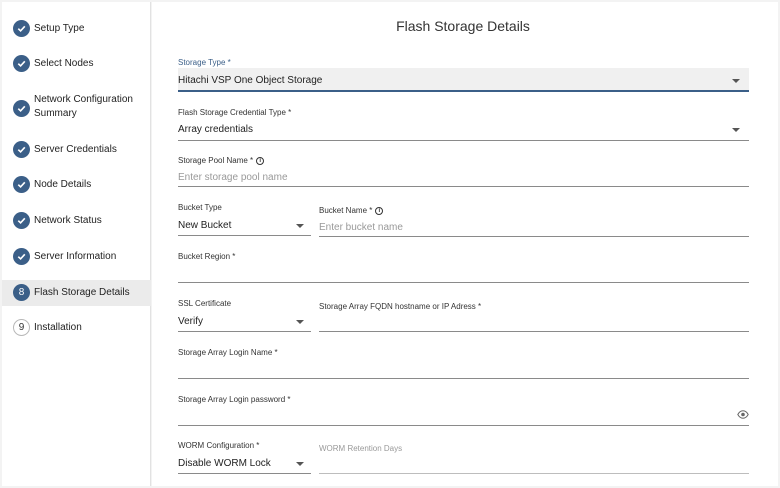  I want to click on step-select-nodes: Select Nodes, so click(76, 64).